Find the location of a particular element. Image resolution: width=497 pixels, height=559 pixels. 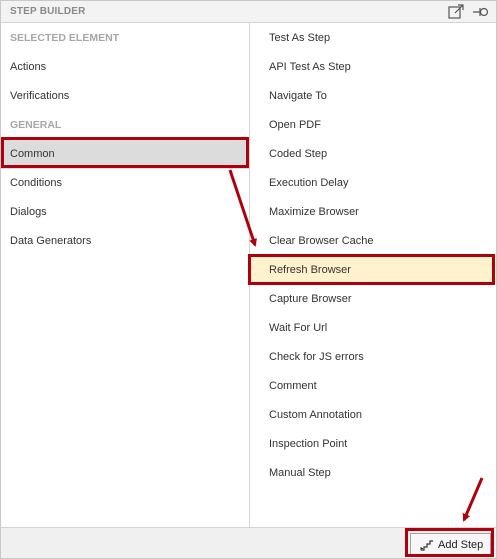

popout-icon is located at coordinates (456, 12).